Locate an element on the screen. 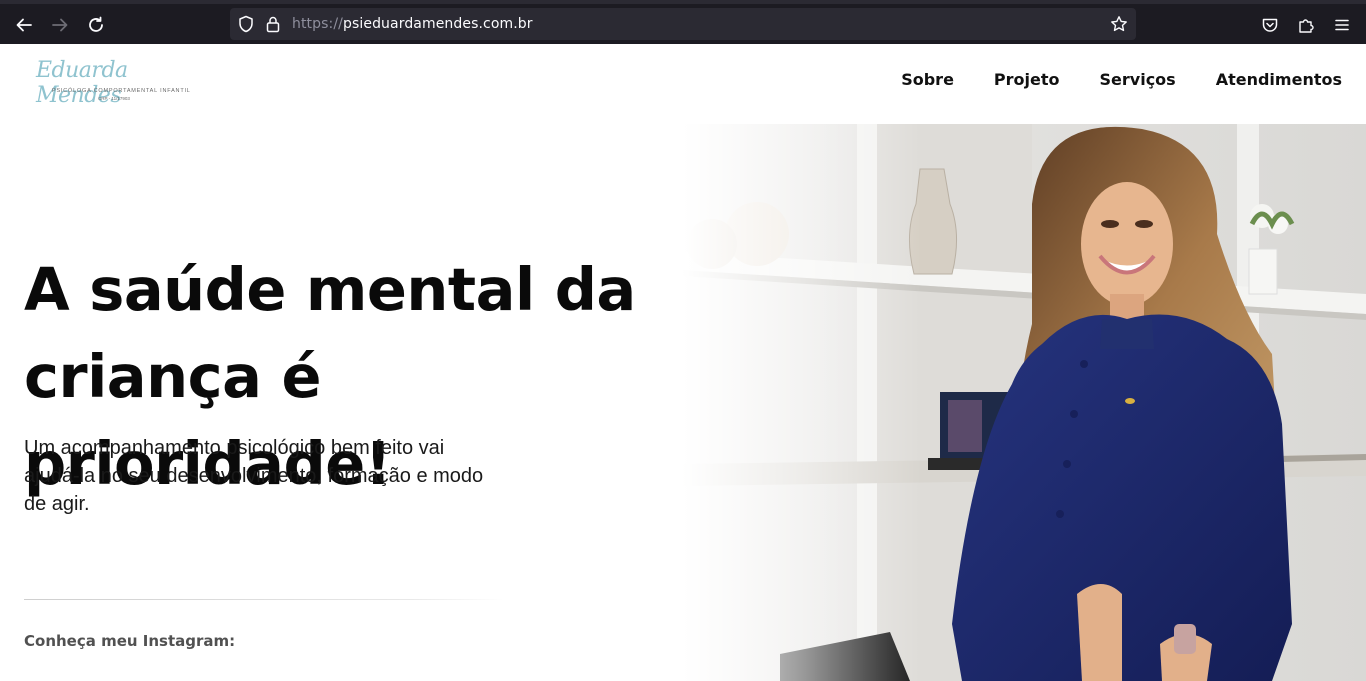 The width and height of the screenshot is (1366, 681). browser-toolbar: https://psieduardamendes.com.br is located at coordinates (683, 22).